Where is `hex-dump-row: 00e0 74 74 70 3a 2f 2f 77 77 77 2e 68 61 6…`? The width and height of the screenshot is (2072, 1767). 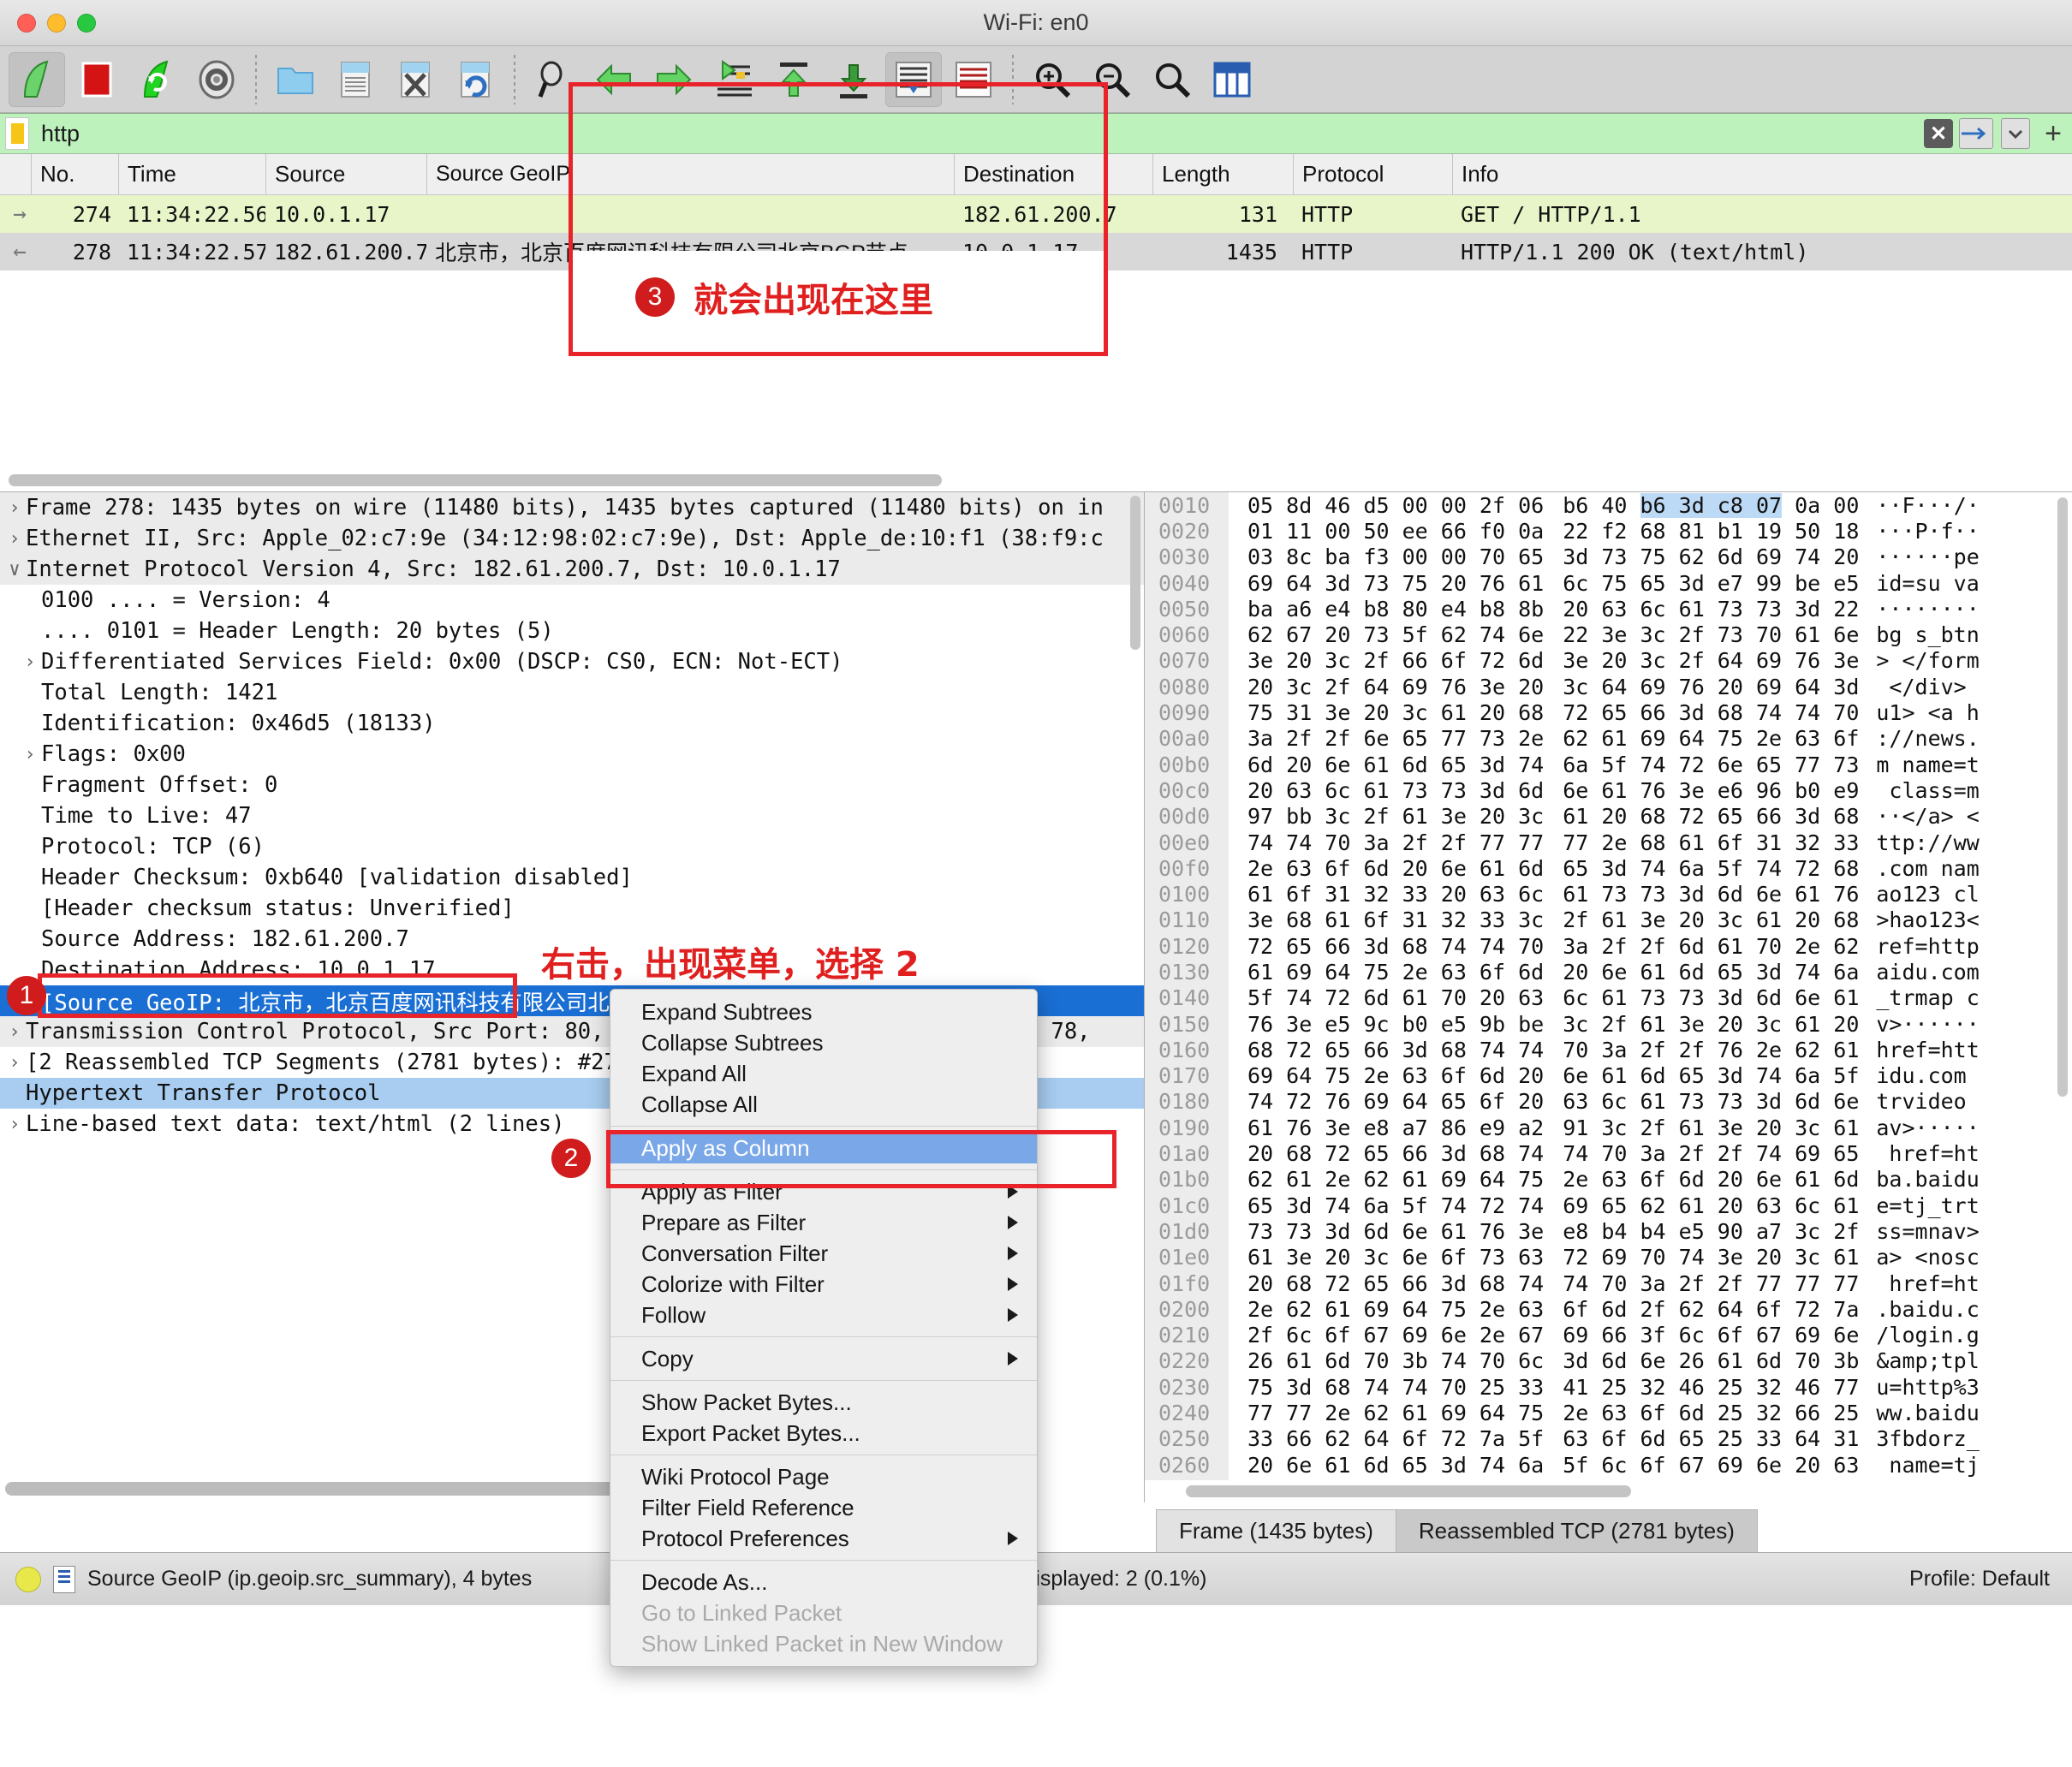
hex-dump-row: 00e0 74 74 70 3a 2f 2f 77 77 77 2e 68 61 6… is located at coordinates (1608, 842).